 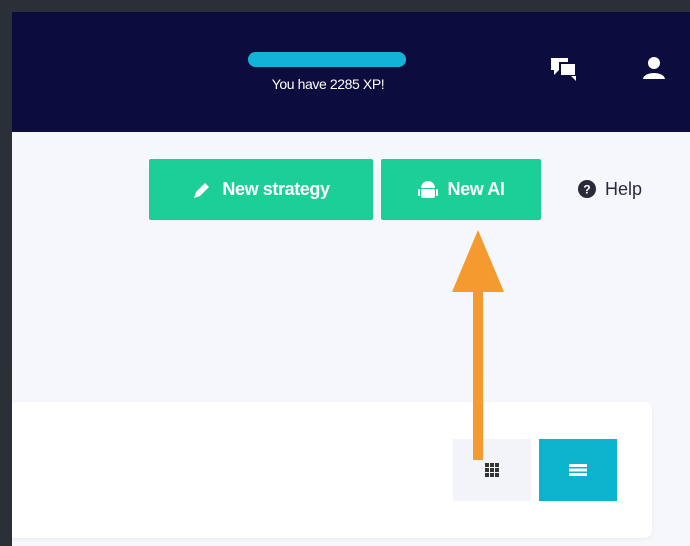 I want to click on android-icon, so click(x=427, y=189).